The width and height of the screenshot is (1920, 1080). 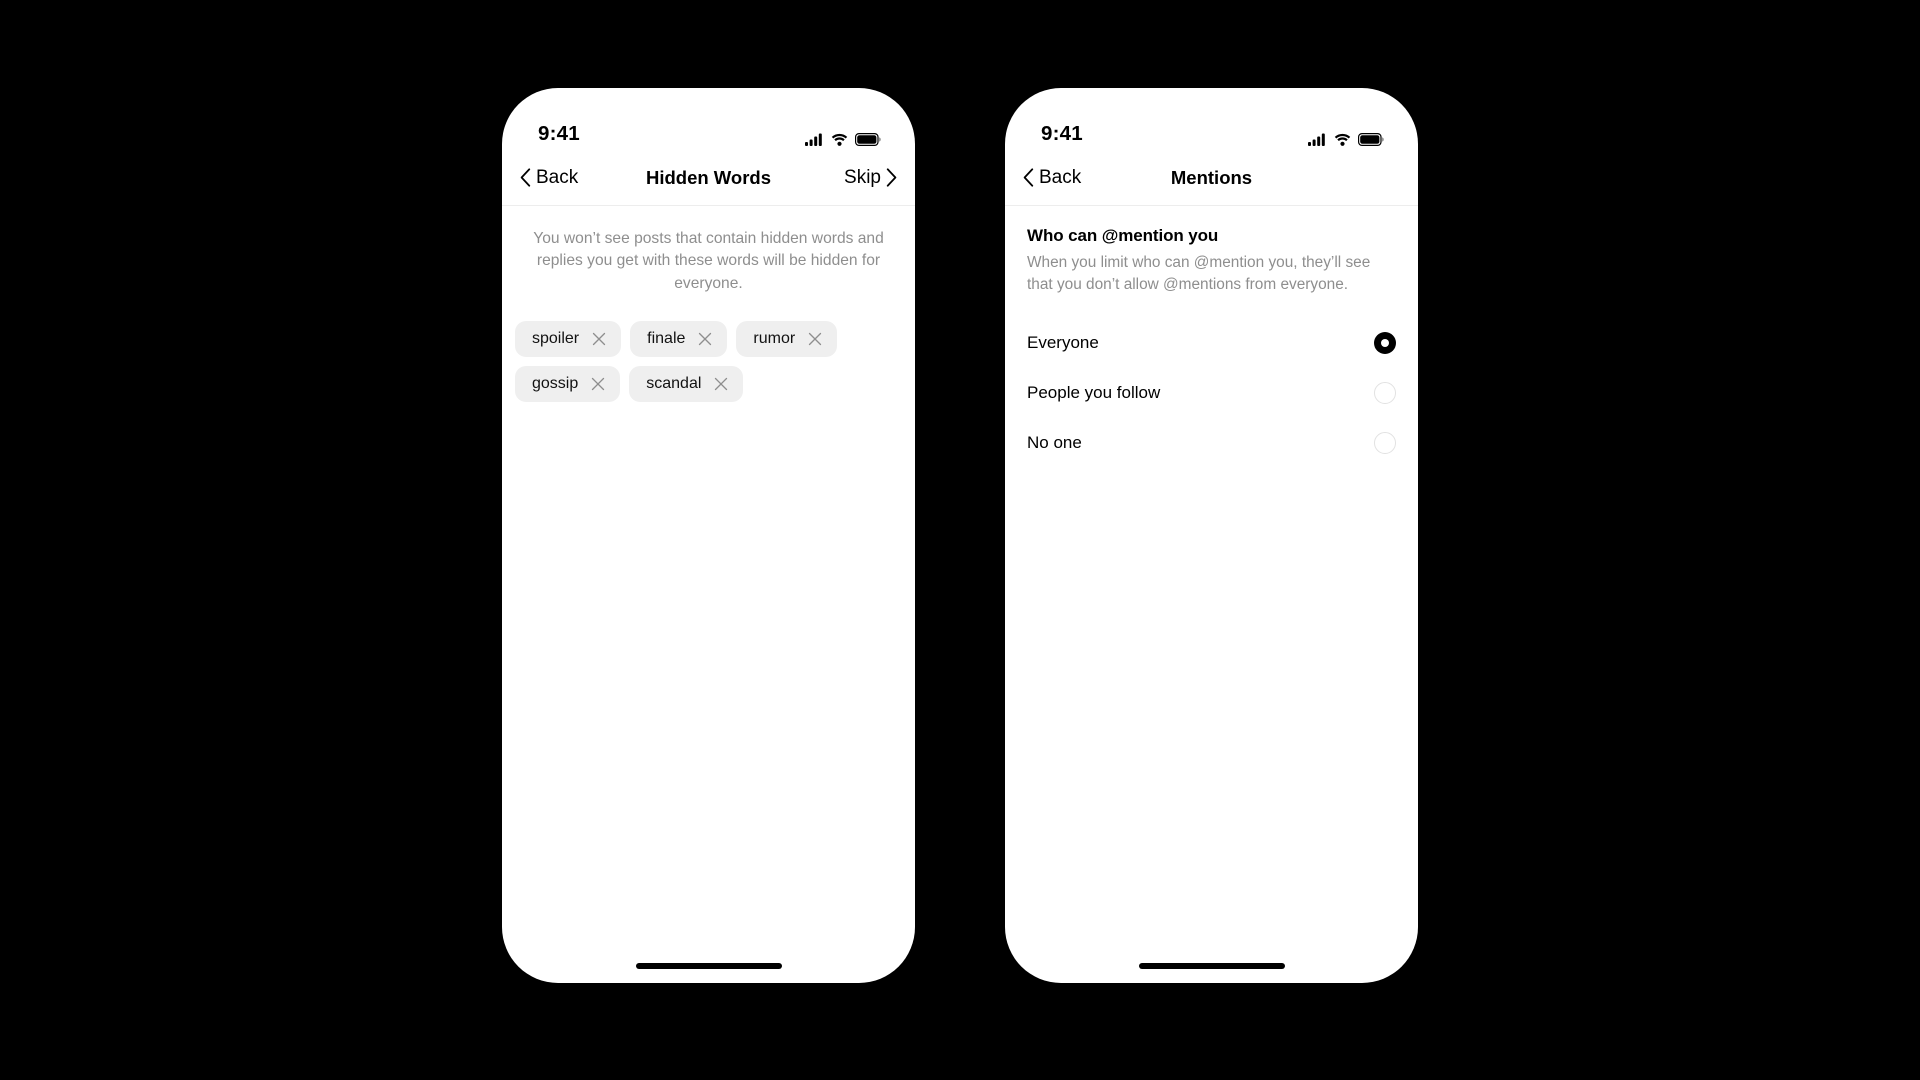 I want to click on word-chip: scandal, so click(x=686, y=384).